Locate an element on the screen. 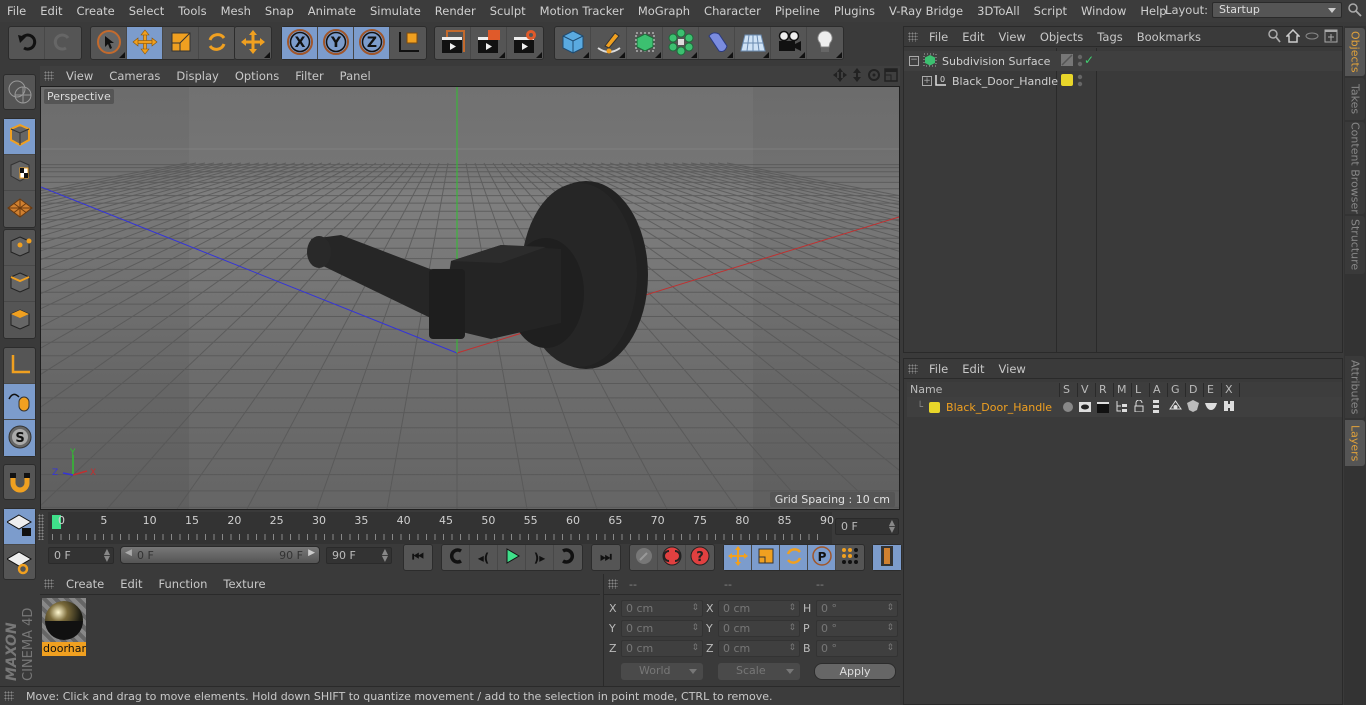  key-parameter-button: P is located at coordinates (822, 557).